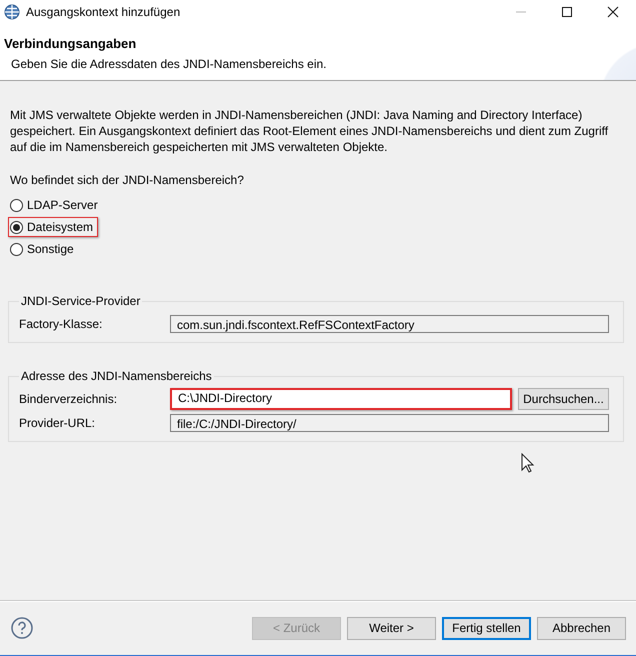 The height and width of the screenshot is (656, 636). What do you see at coordinates (389, 324) in the screenshot?
I see `input-field: com.sun.jndi.fscontext.RefFSContextFactory` at bounding box center [389, 324].